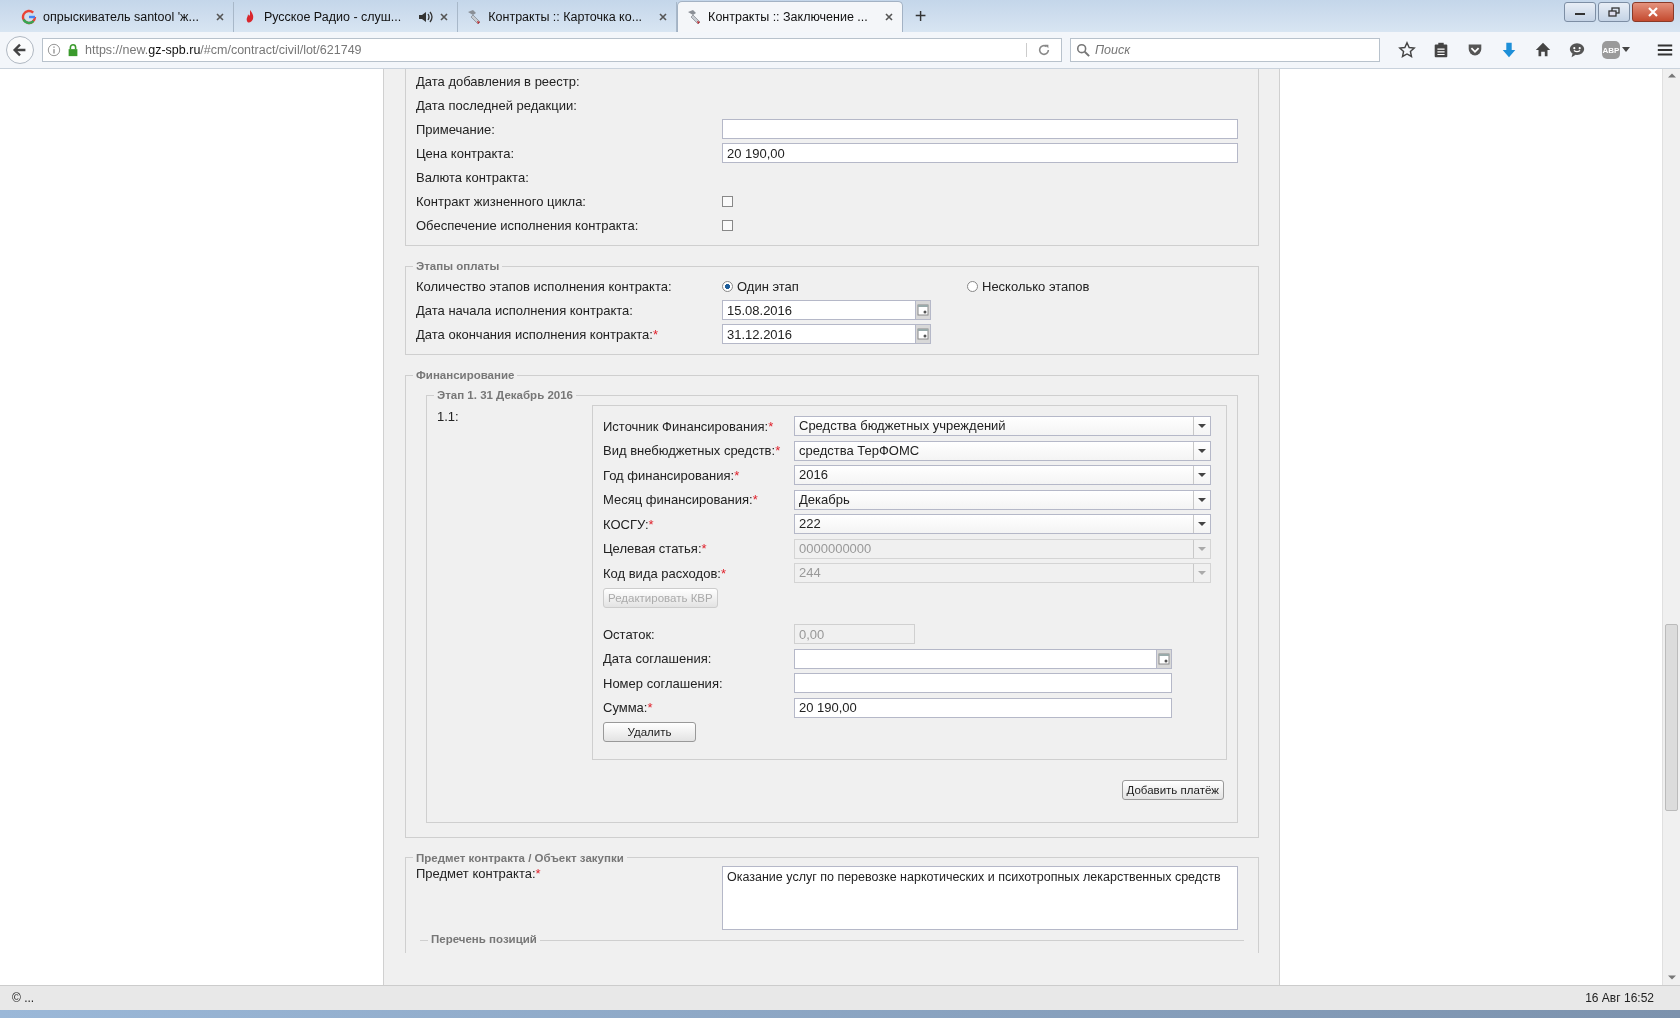  I want to click on section-legend: Перечень позиций, so click(484, 938).